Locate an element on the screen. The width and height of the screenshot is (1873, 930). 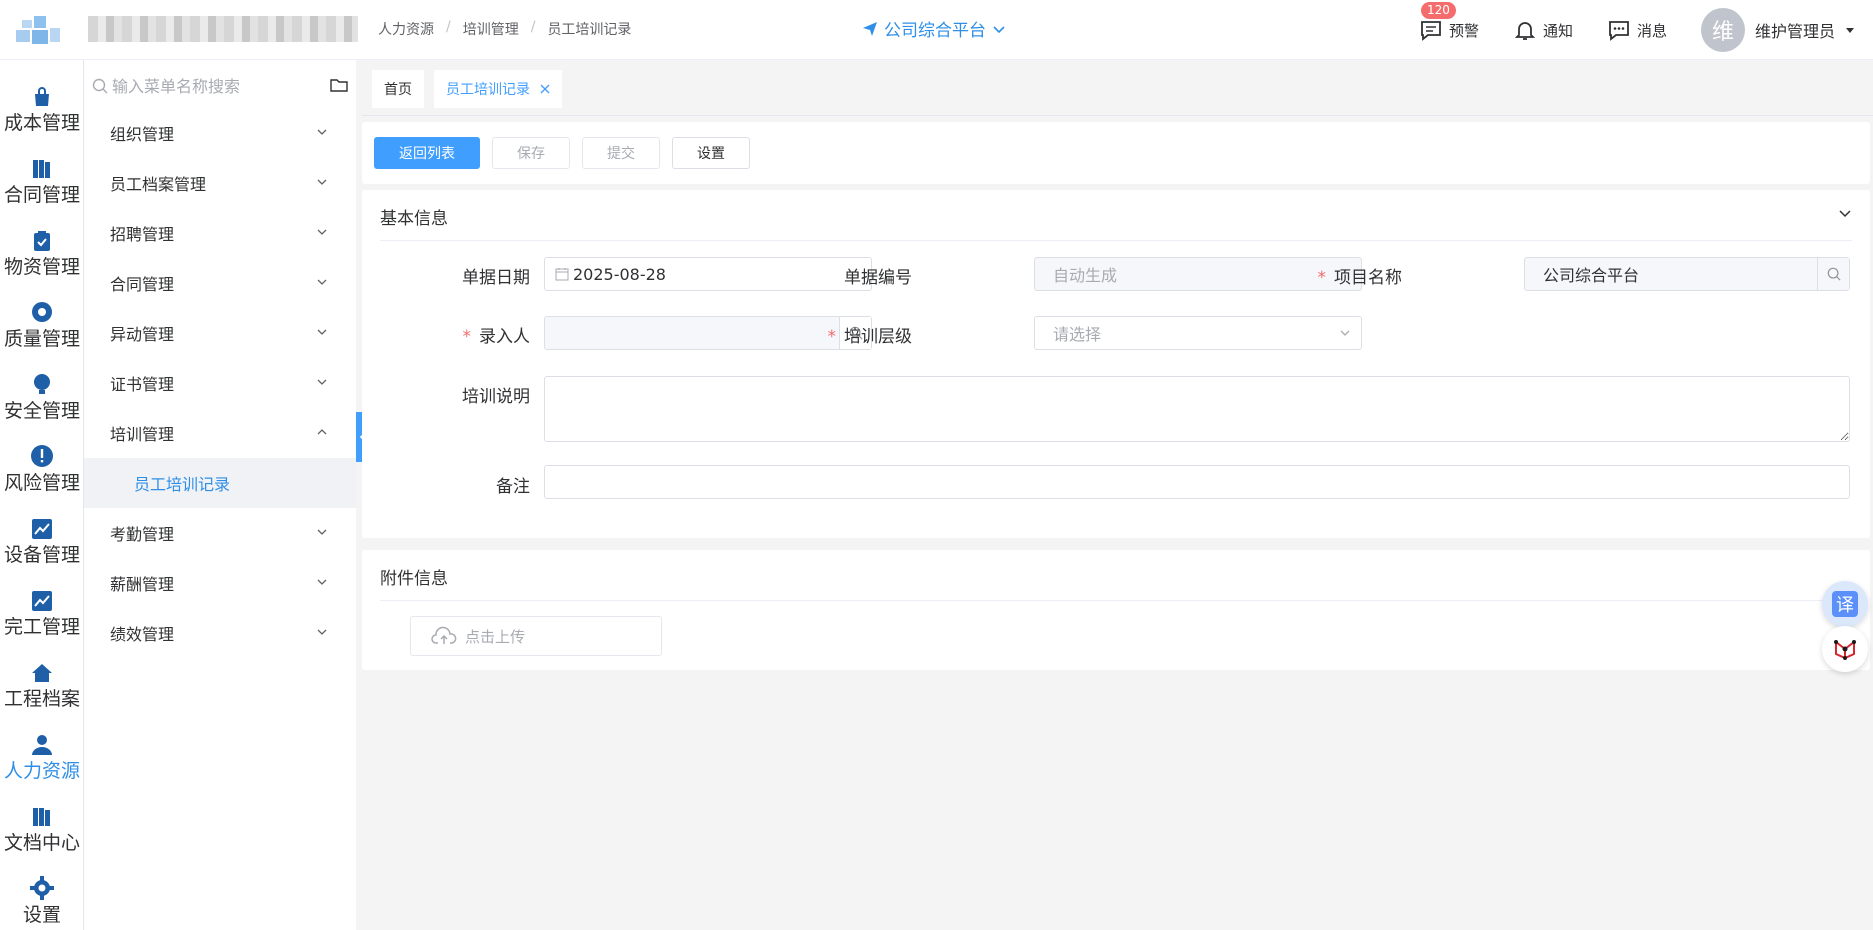
user-menu: 维 维护管理员 is located at coordinates (1777, 30).